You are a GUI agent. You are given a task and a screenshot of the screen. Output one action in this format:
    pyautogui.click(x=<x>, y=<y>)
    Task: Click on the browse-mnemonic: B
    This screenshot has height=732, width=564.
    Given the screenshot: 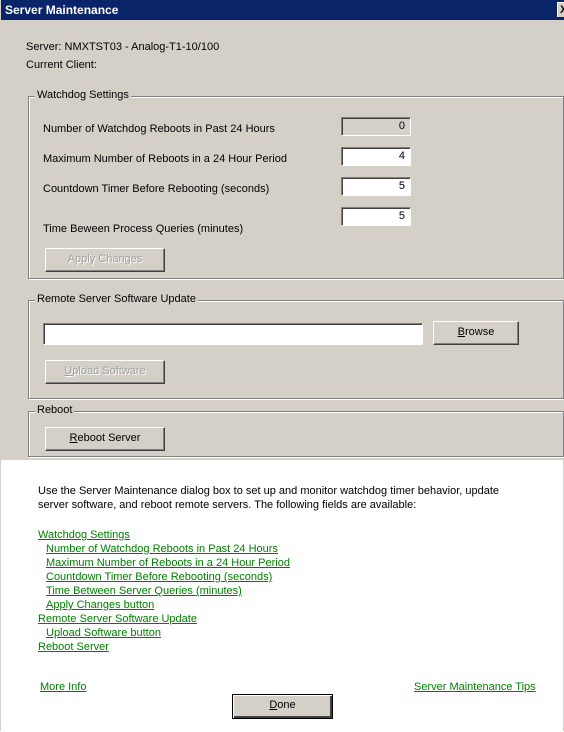 What is the action you would take?
    pyautogui.click(x=461, y=332)
    